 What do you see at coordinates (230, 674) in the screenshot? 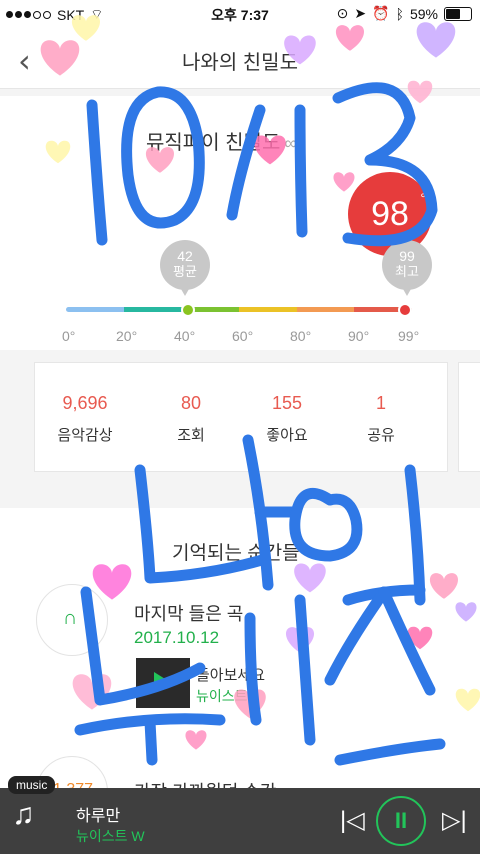
I see `song-title: 돌아보세요` at bounding box center [230, 674].